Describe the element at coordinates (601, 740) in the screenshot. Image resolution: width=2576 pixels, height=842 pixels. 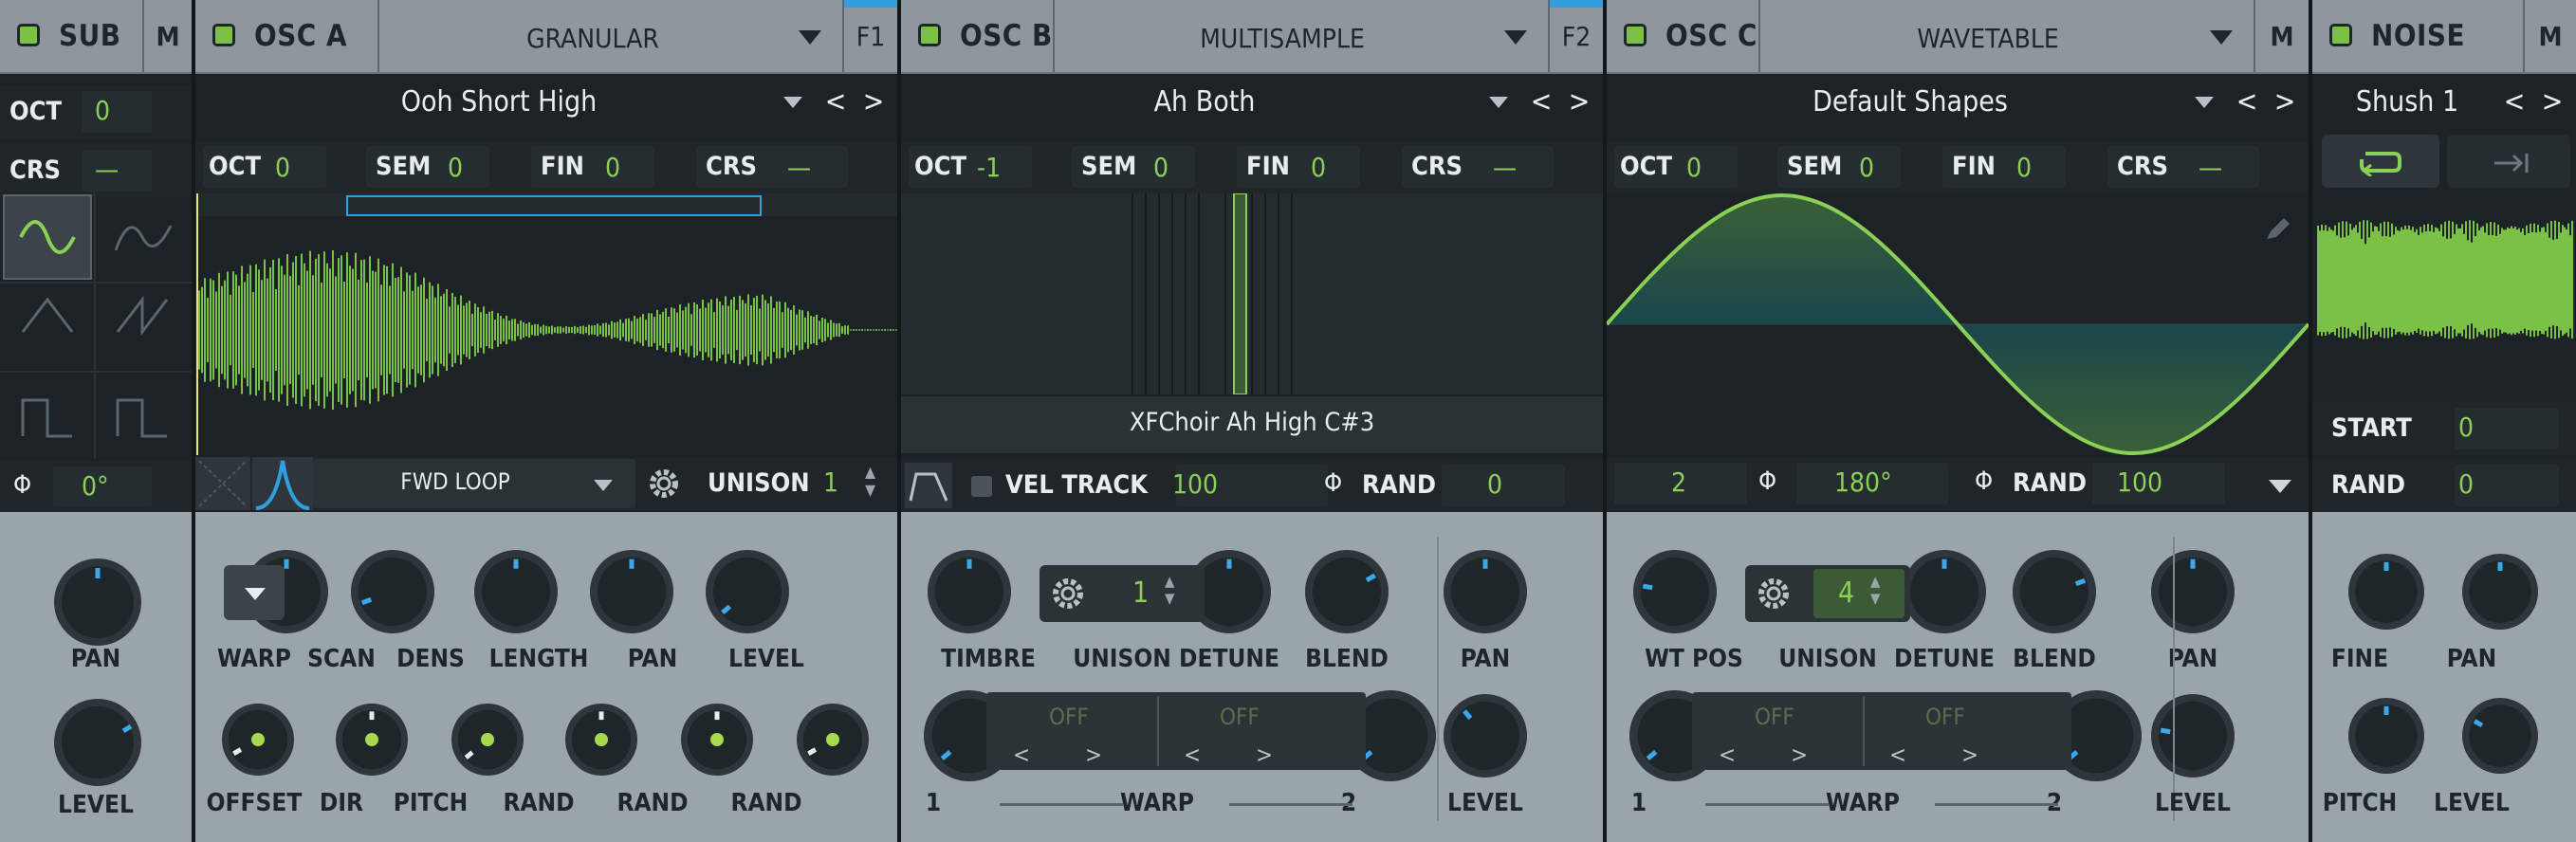
I see `osc-a-rand1-knob` at that location.